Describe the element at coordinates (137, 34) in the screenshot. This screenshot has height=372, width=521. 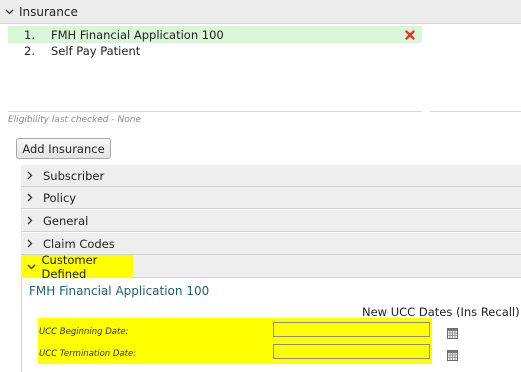
I see `insurance-item-name: FMH Financial Application 100` at that location.